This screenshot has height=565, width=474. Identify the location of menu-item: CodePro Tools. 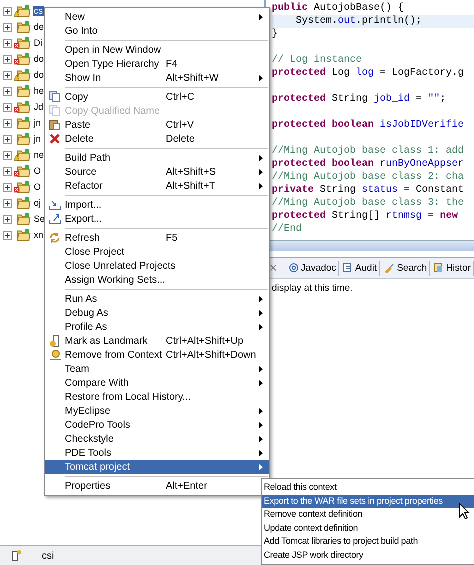
(157, 425).